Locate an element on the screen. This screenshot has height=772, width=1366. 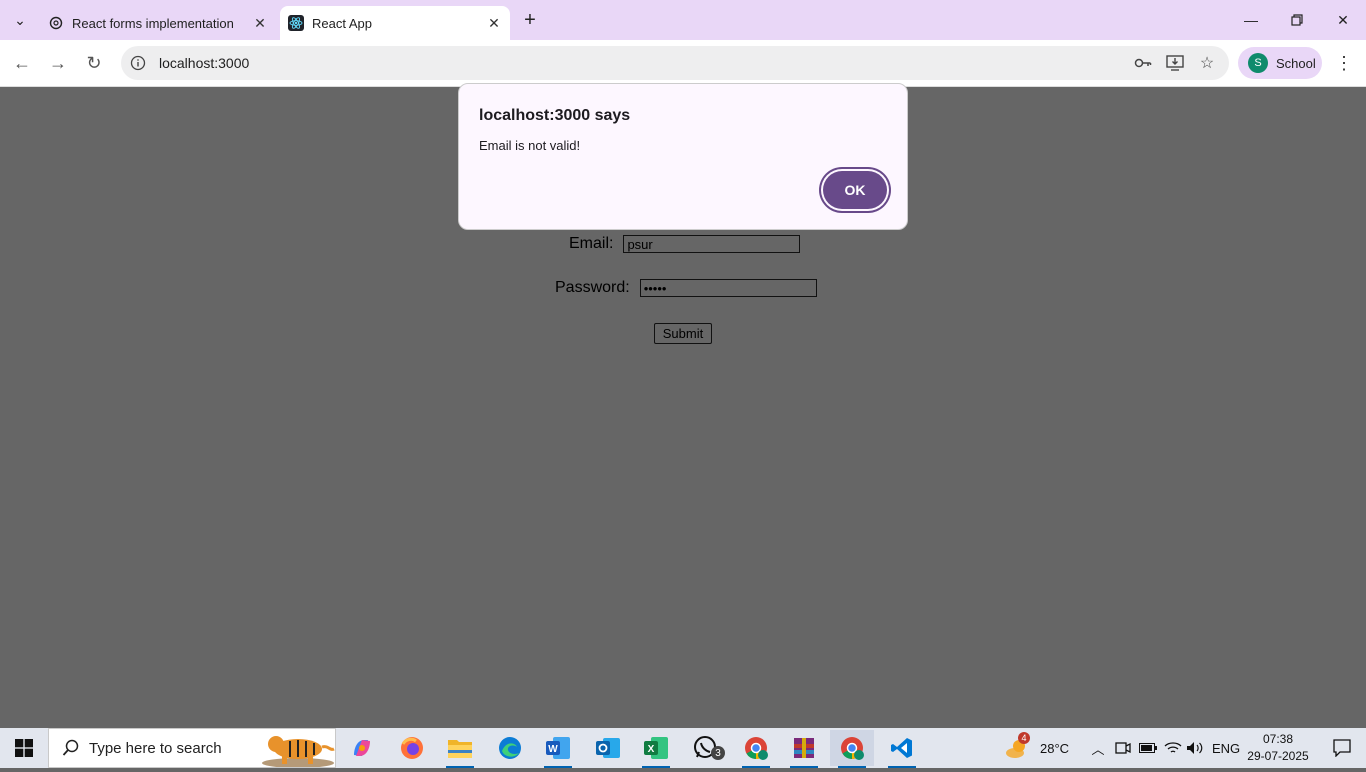
email-input: psur is located at coordinates (712, 244).